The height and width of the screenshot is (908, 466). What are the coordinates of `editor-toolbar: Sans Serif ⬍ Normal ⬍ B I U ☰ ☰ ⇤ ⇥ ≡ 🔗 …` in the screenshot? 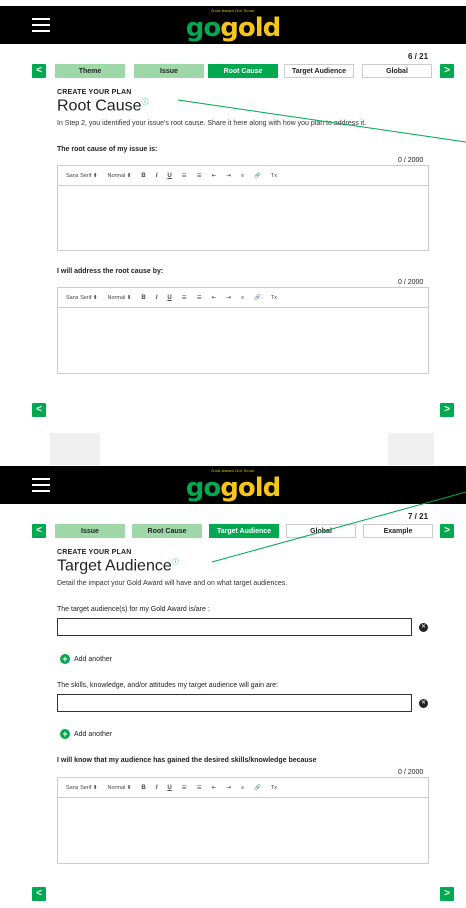 It's located at (243, 788).